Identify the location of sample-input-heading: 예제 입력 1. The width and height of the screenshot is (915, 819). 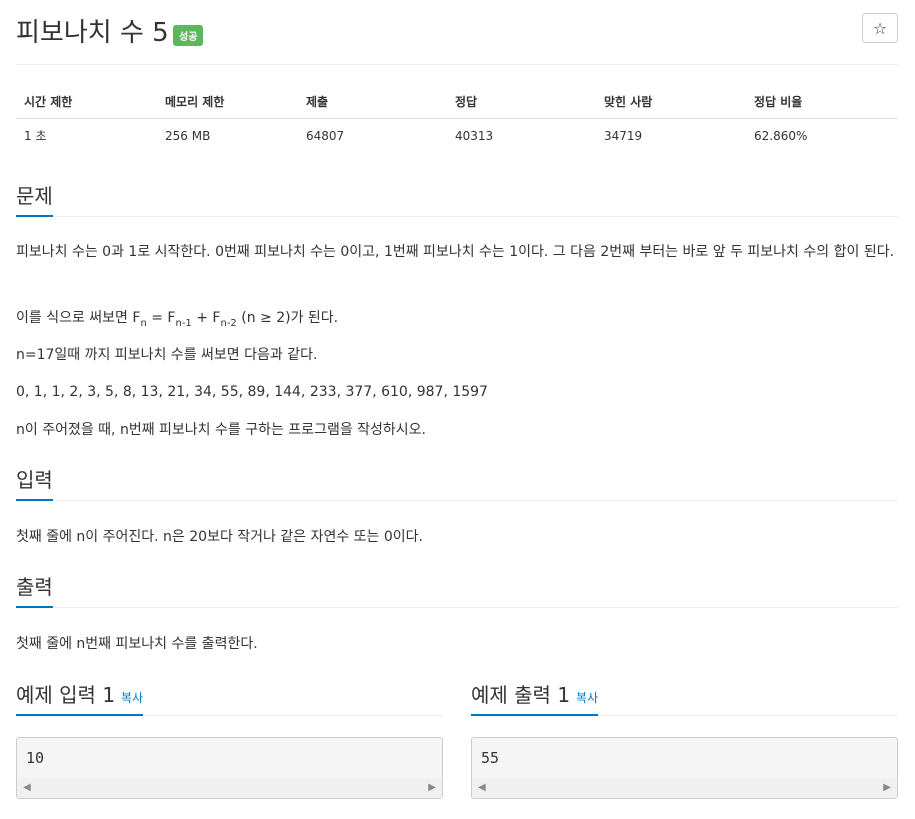
(66, 695).